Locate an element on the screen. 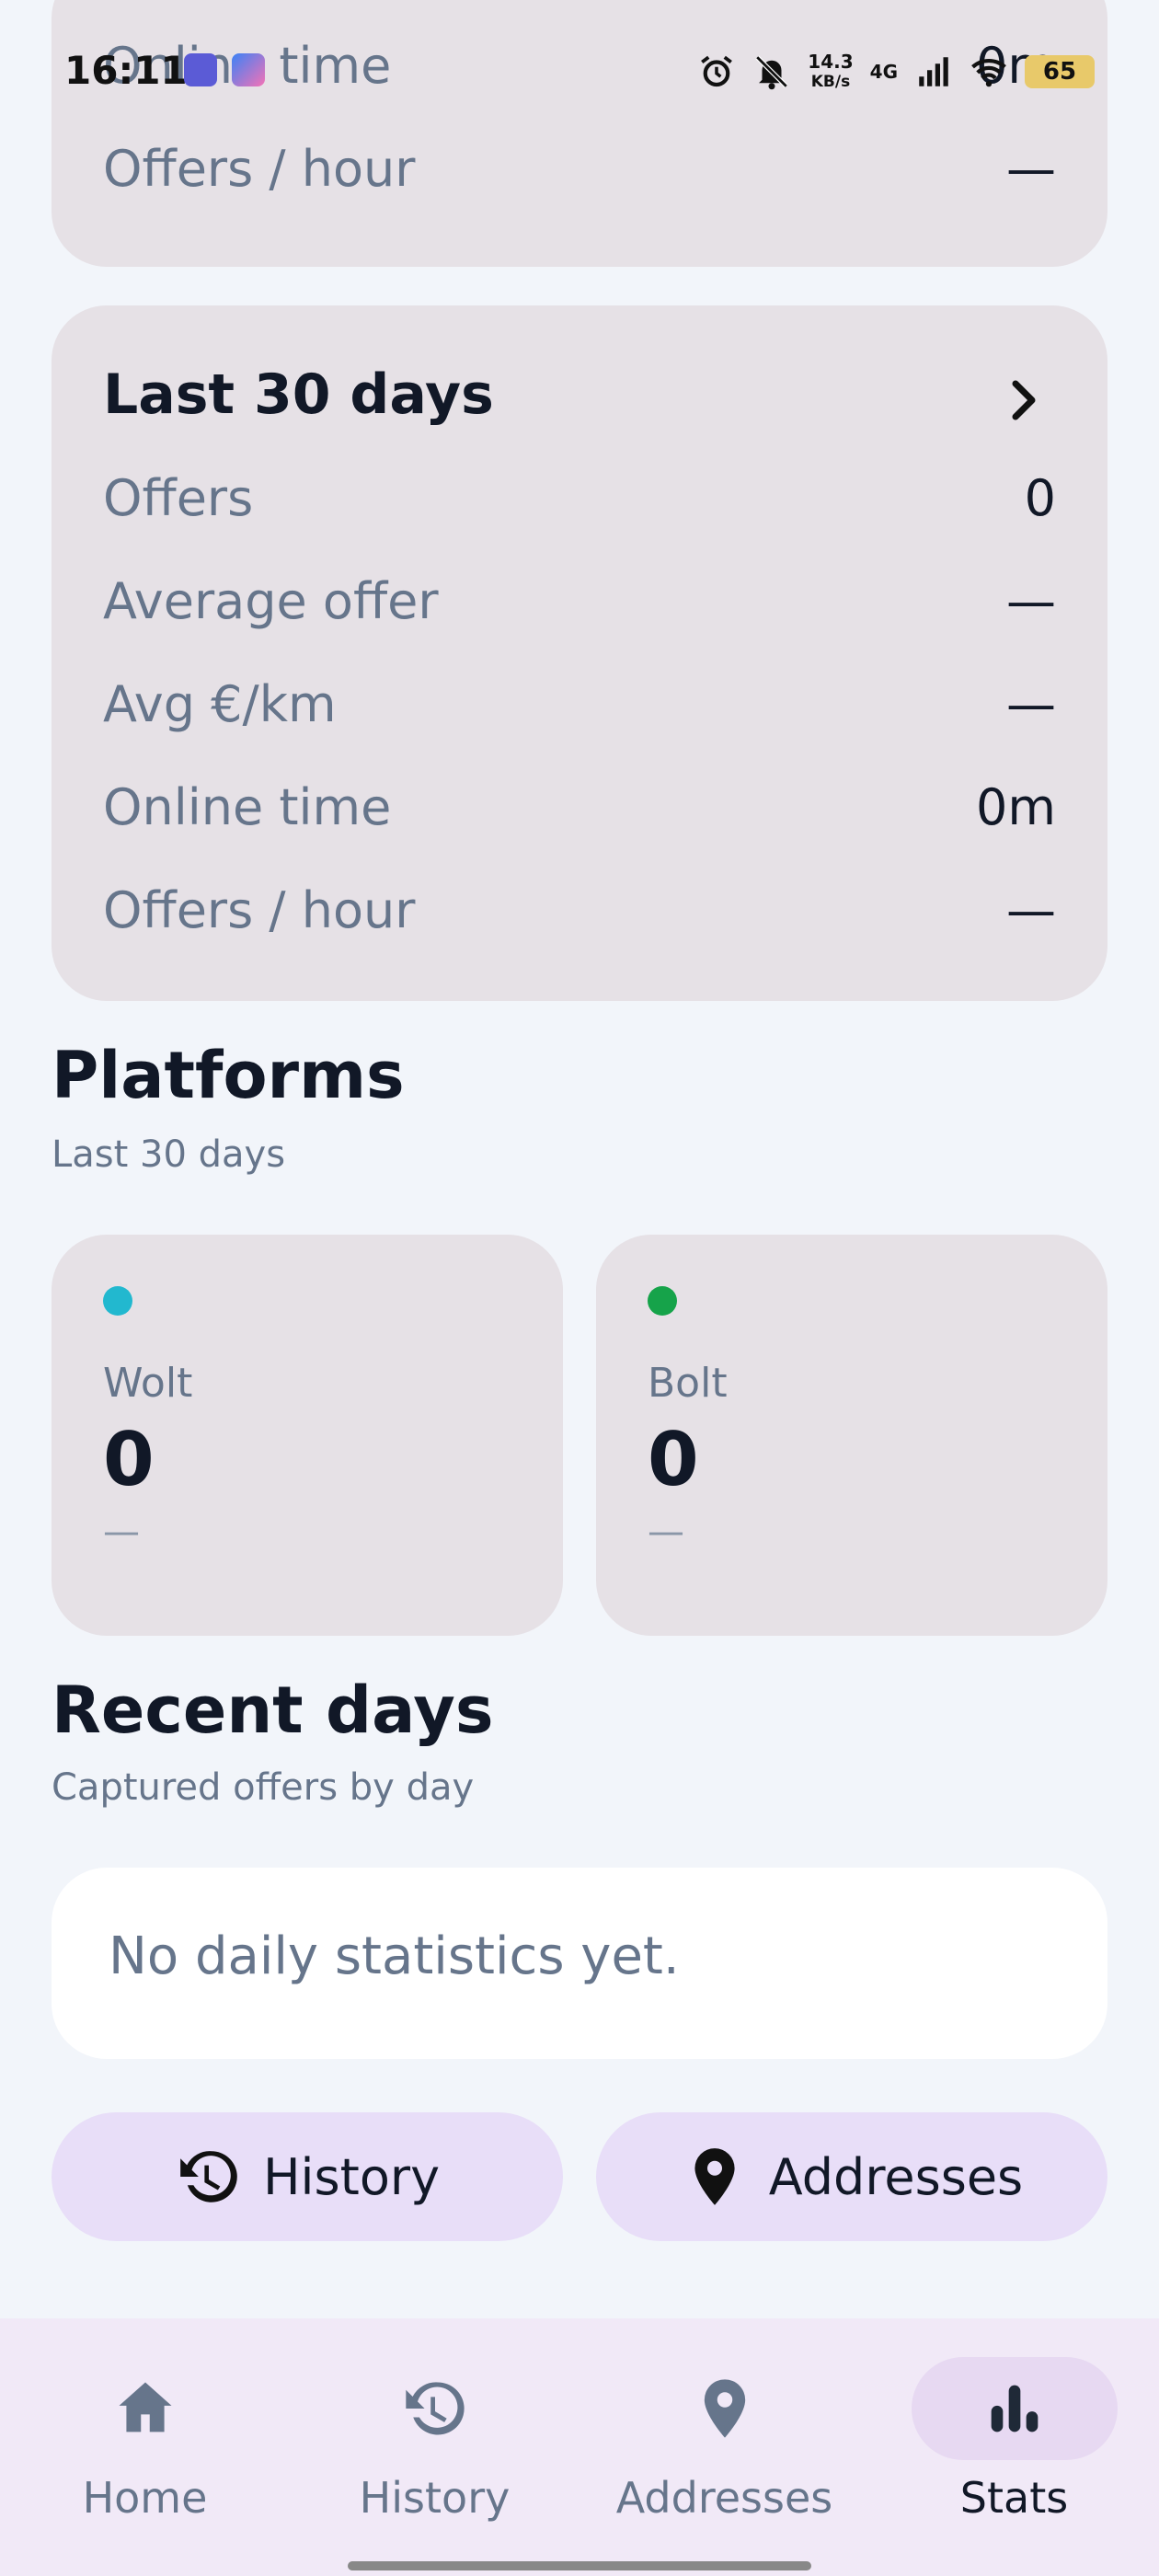  bar-chart-icon is located at coordinates (1014, 2408).